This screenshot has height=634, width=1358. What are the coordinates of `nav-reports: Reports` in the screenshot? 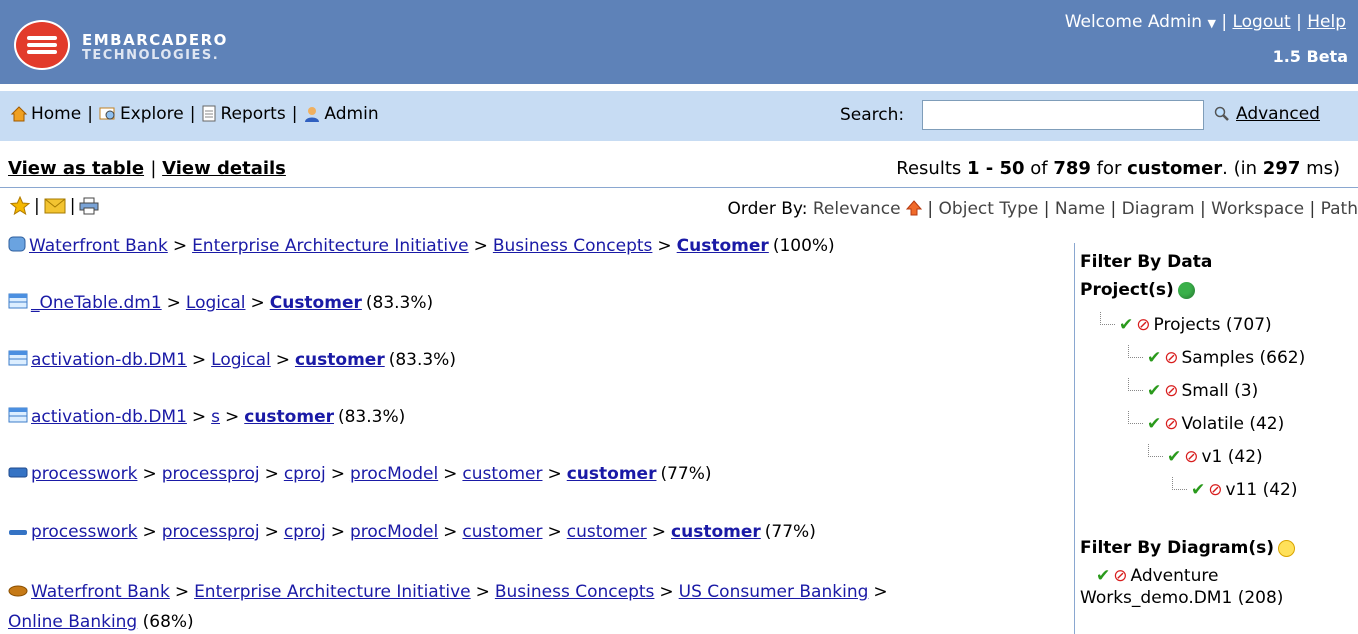 It's located at (243, 114).